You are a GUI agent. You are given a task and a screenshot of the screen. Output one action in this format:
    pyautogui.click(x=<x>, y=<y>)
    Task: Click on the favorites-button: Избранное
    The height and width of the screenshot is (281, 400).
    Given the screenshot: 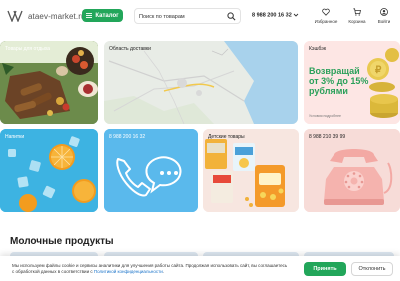 What is the action you would take?
    pyautogui.click(x=326, y=18)
    